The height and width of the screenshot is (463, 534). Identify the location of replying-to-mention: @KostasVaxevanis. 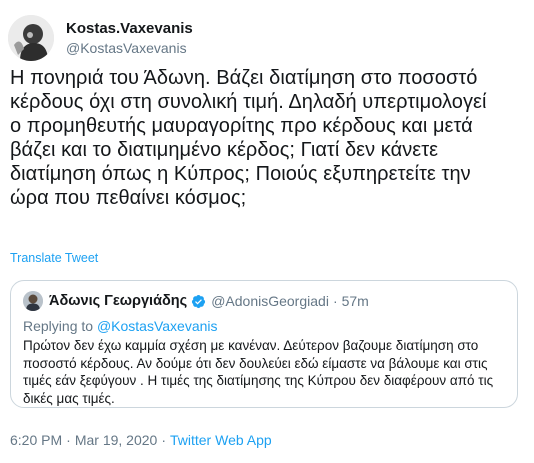
(157, 326).